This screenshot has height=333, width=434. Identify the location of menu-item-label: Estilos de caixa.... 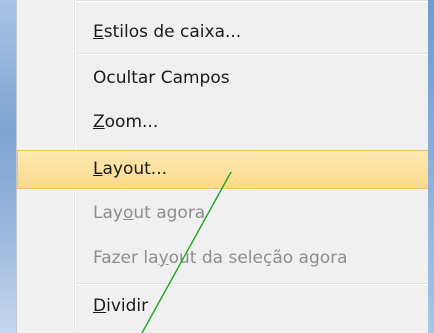
(167, 32).